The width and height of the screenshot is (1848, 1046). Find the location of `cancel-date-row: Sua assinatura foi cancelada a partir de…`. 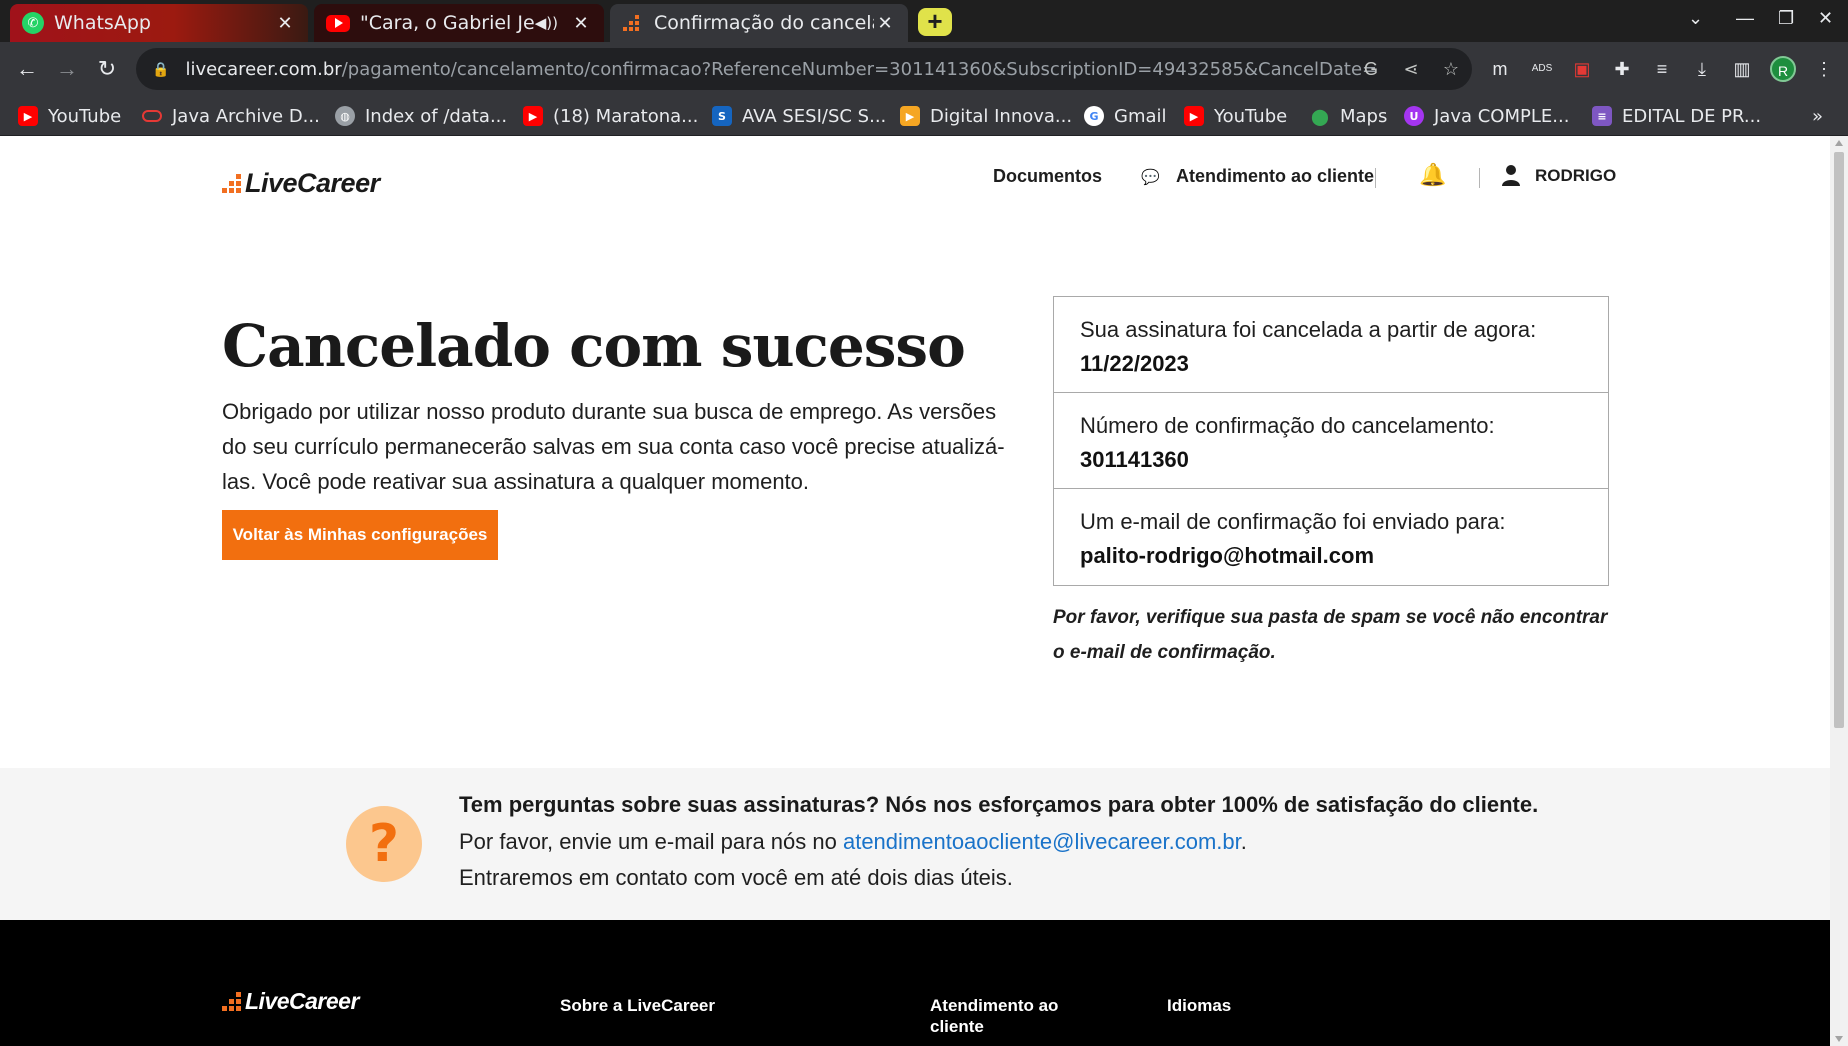

cancel-date-row: Sua assinatura foi cancelada a partir de… is located at coordinates (1331, 339).